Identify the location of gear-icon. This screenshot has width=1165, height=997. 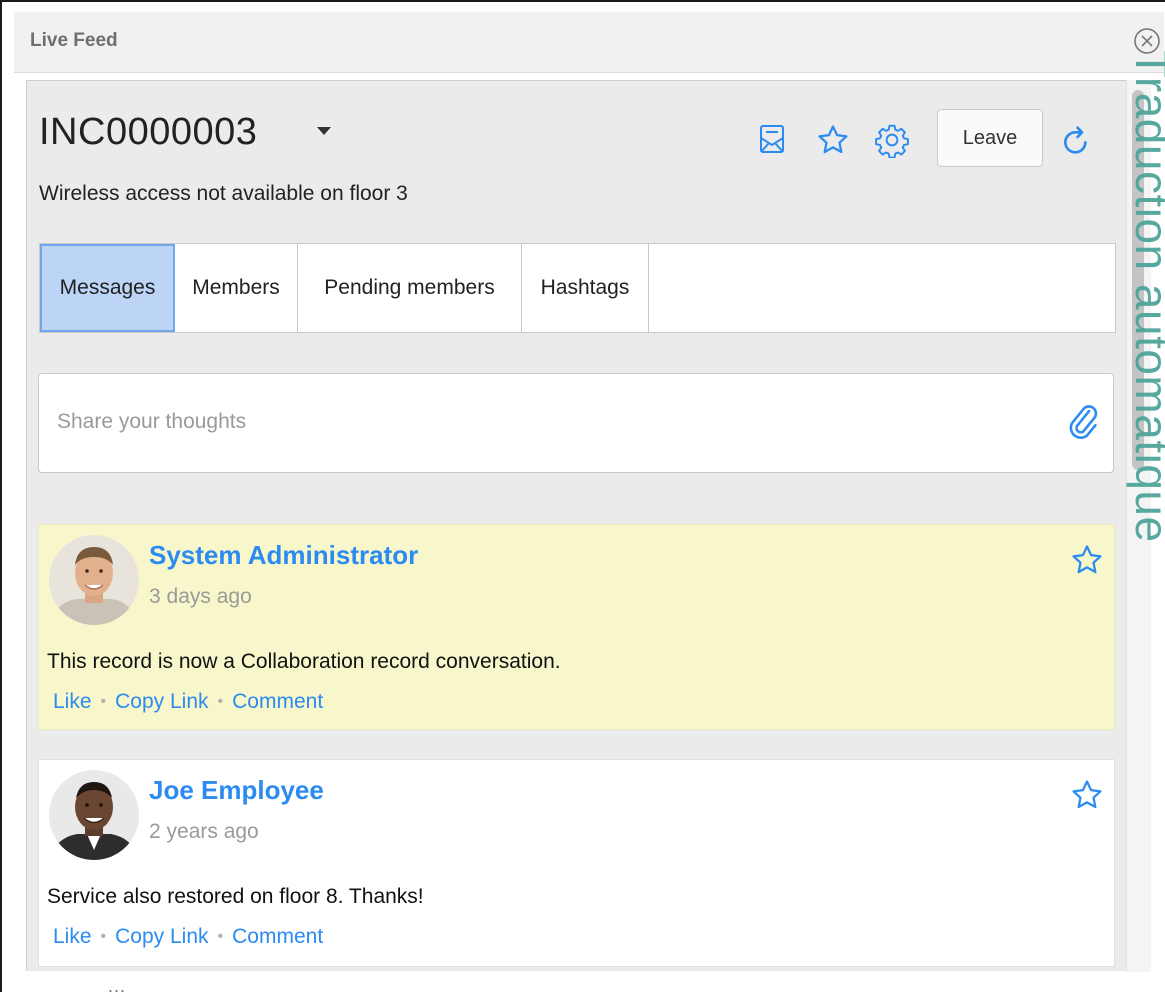
(892, 140).